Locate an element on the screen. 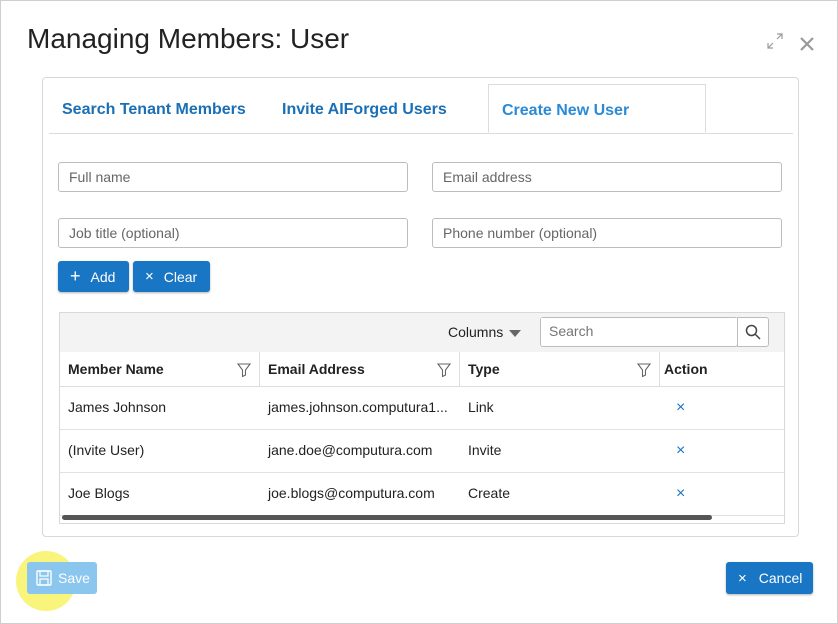 The width and height of the screenshot is (838, 624). tab-search-tenant-members: Search Tenant Members is located at coordinates (154, 108).